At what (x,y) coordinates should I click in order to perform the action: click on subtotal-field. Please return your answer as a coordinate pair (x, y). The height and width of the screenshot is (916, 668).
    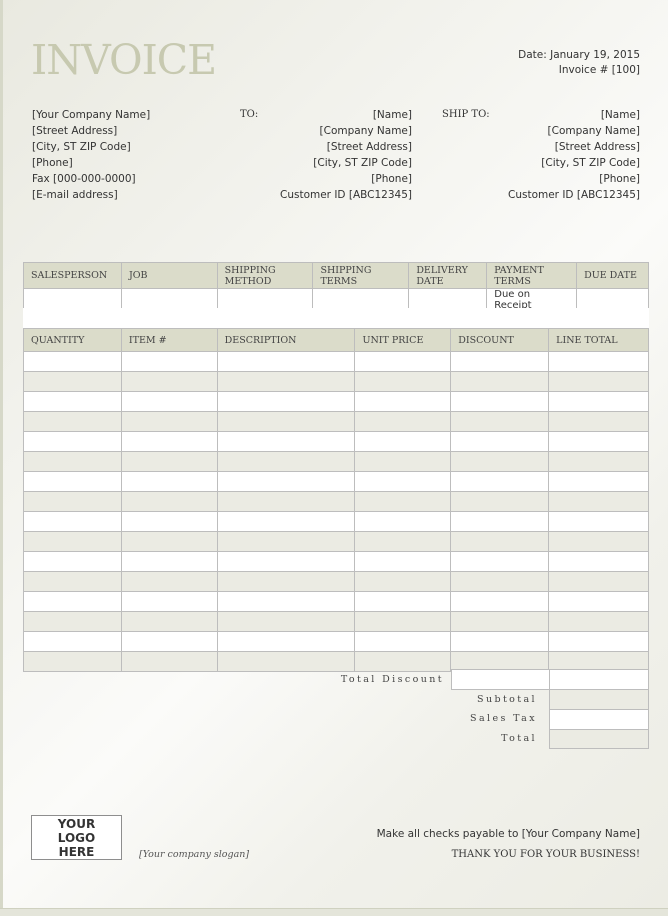
    Looking at the image, I should click on (599, 699).